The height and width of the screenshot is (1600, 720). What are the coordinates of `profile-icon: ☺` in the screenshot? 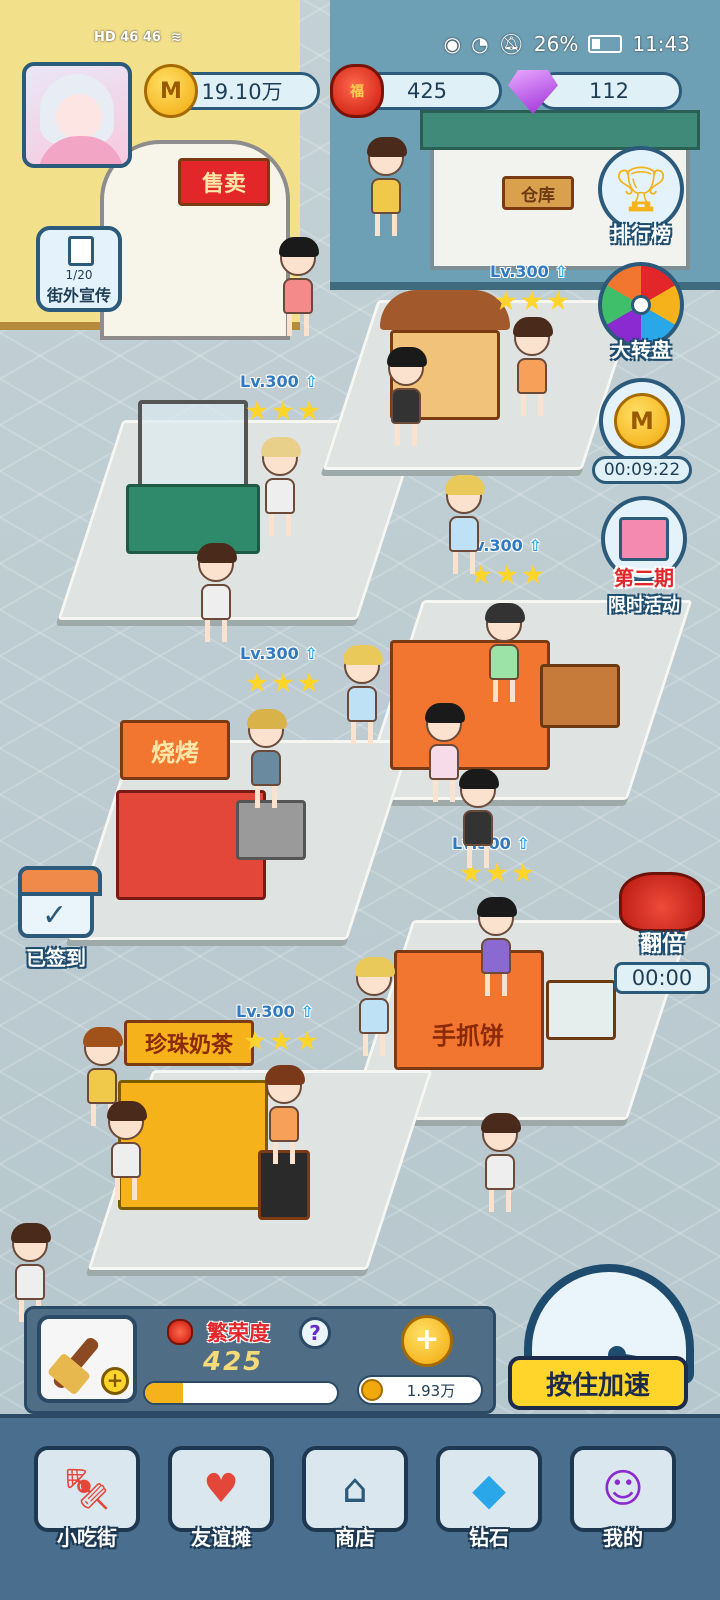 It's located at (623, 1489).